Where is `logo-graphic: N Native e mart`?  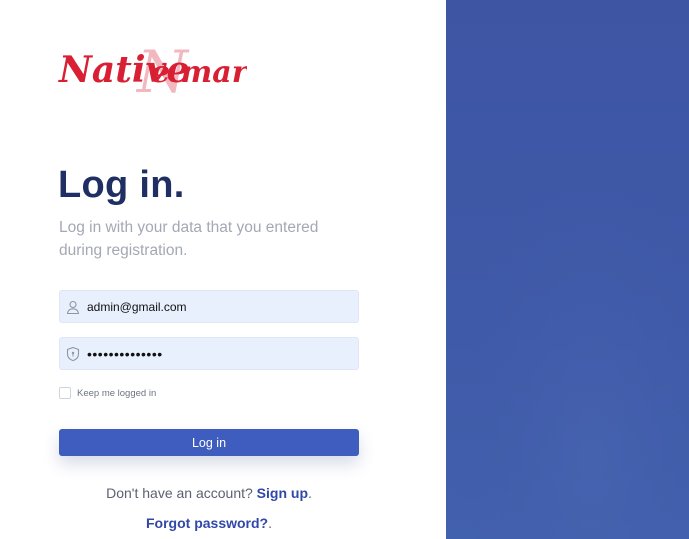
logo-graphic: N Native e mart is located at coordinates (152, 71).